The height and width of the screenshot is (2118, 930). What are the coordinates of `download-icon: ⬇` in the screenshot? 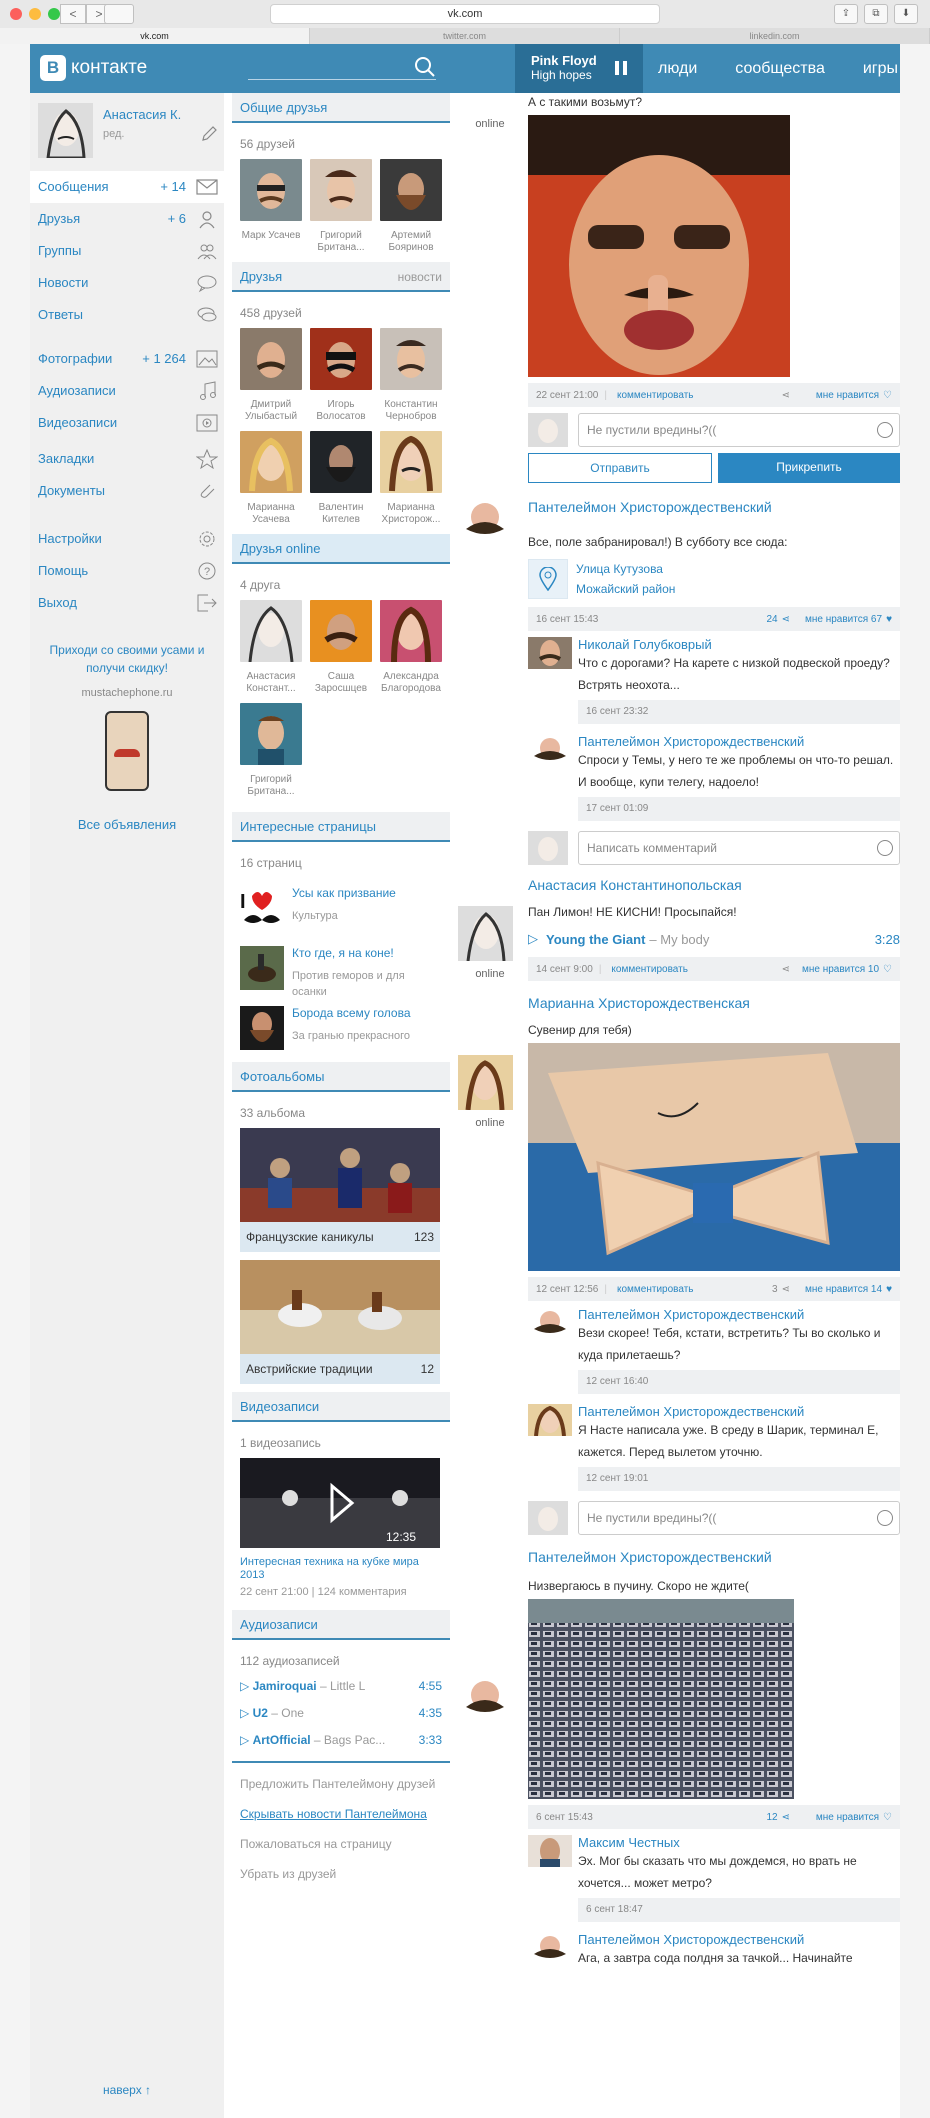 It's located at (906, 14).